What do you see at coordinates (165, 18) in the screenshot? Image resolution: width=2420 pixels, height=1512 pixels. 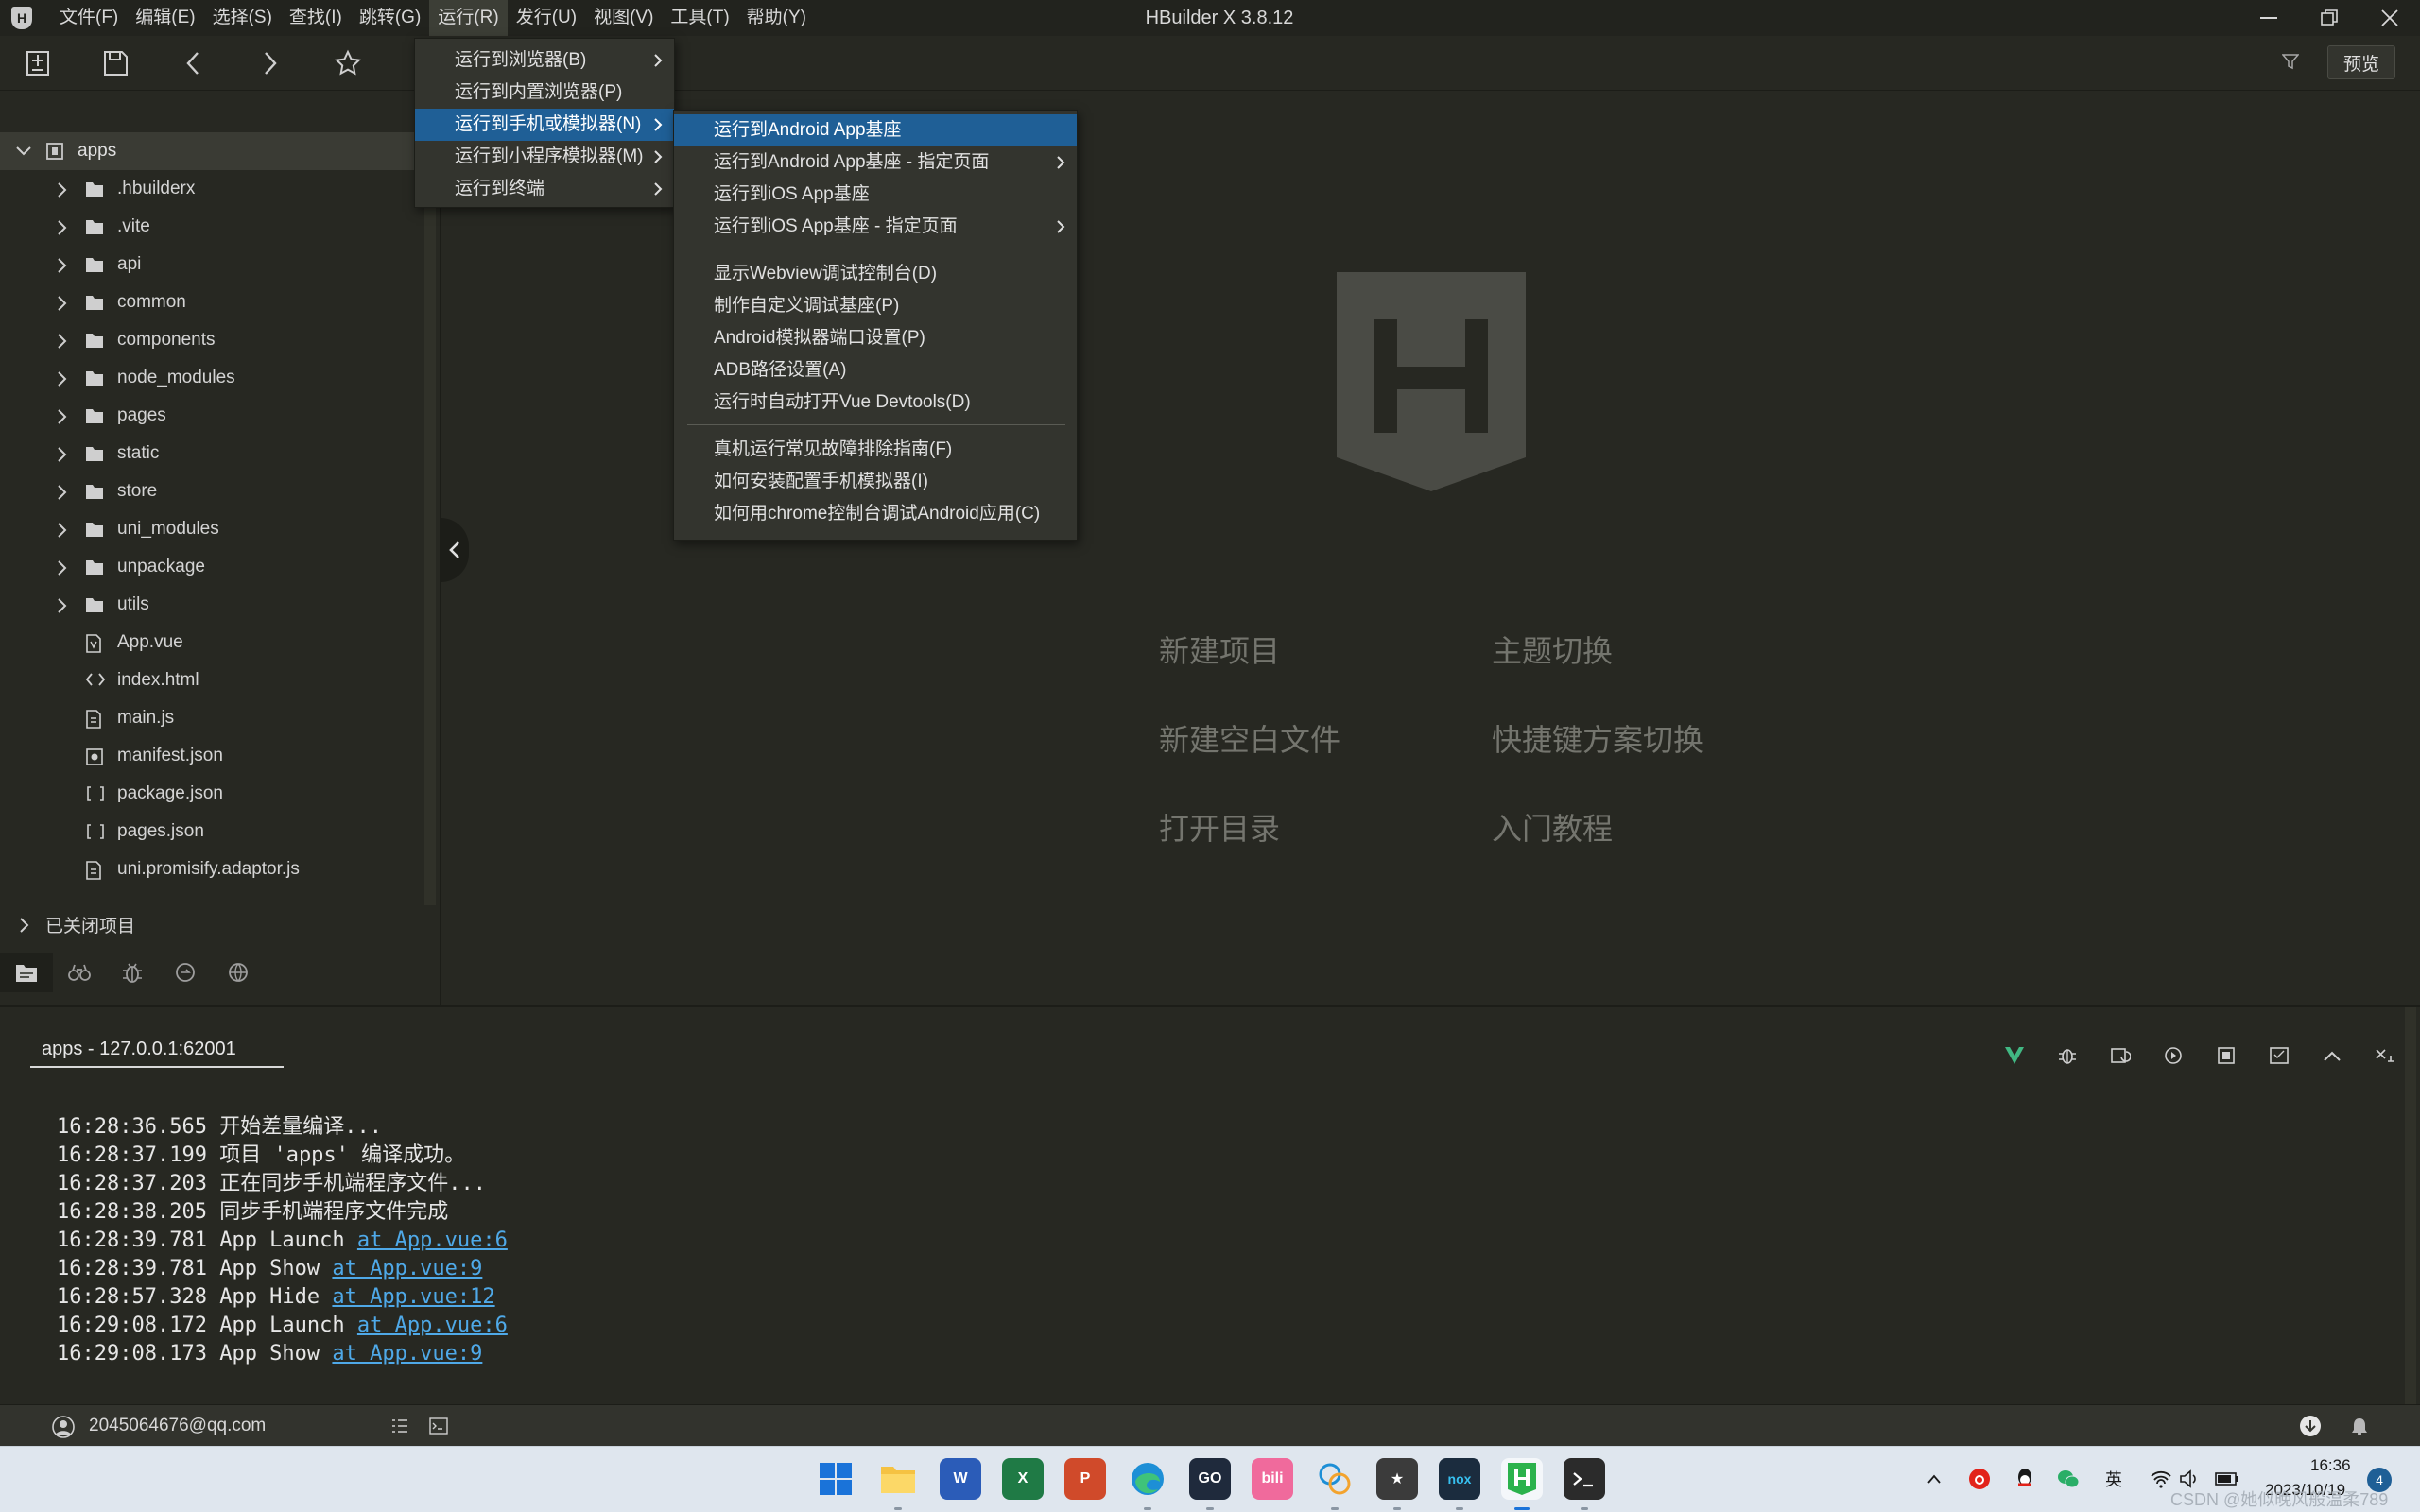 I see `menu-edit: 编辑(E)` at bounding box center [165, 18].